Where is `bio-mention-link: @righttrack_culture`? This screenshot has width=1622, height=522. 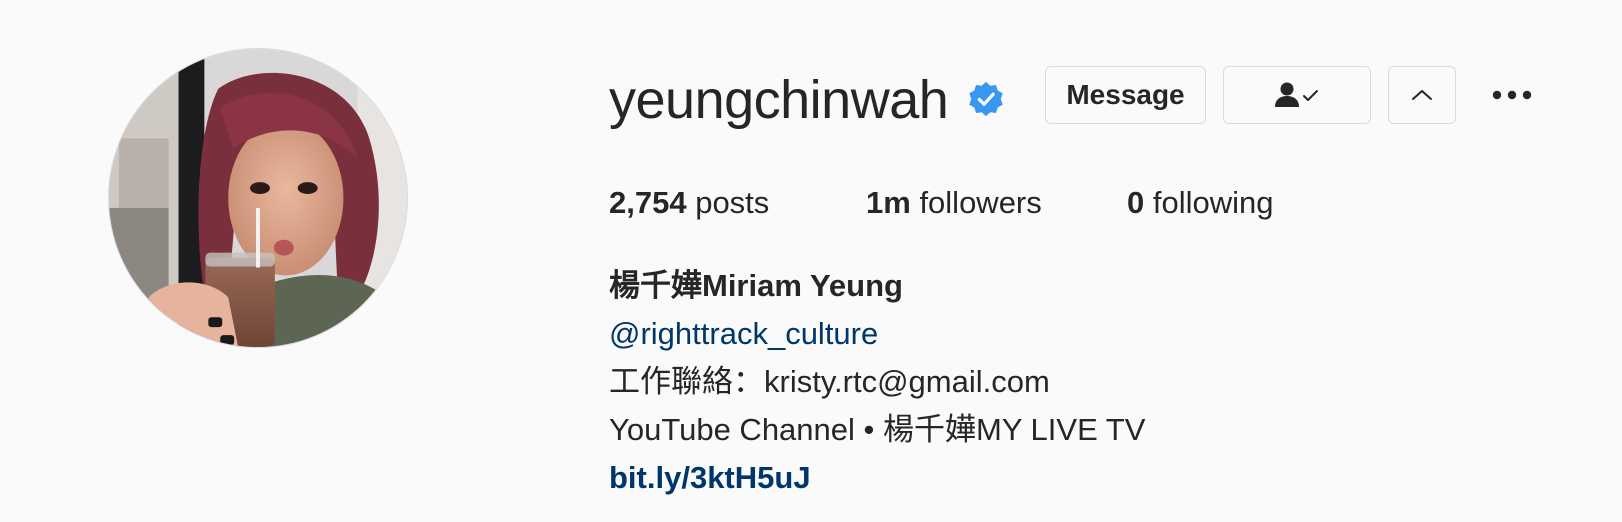
bio-mention-link: @righttrack_culture is located at coordinates (877, 334).